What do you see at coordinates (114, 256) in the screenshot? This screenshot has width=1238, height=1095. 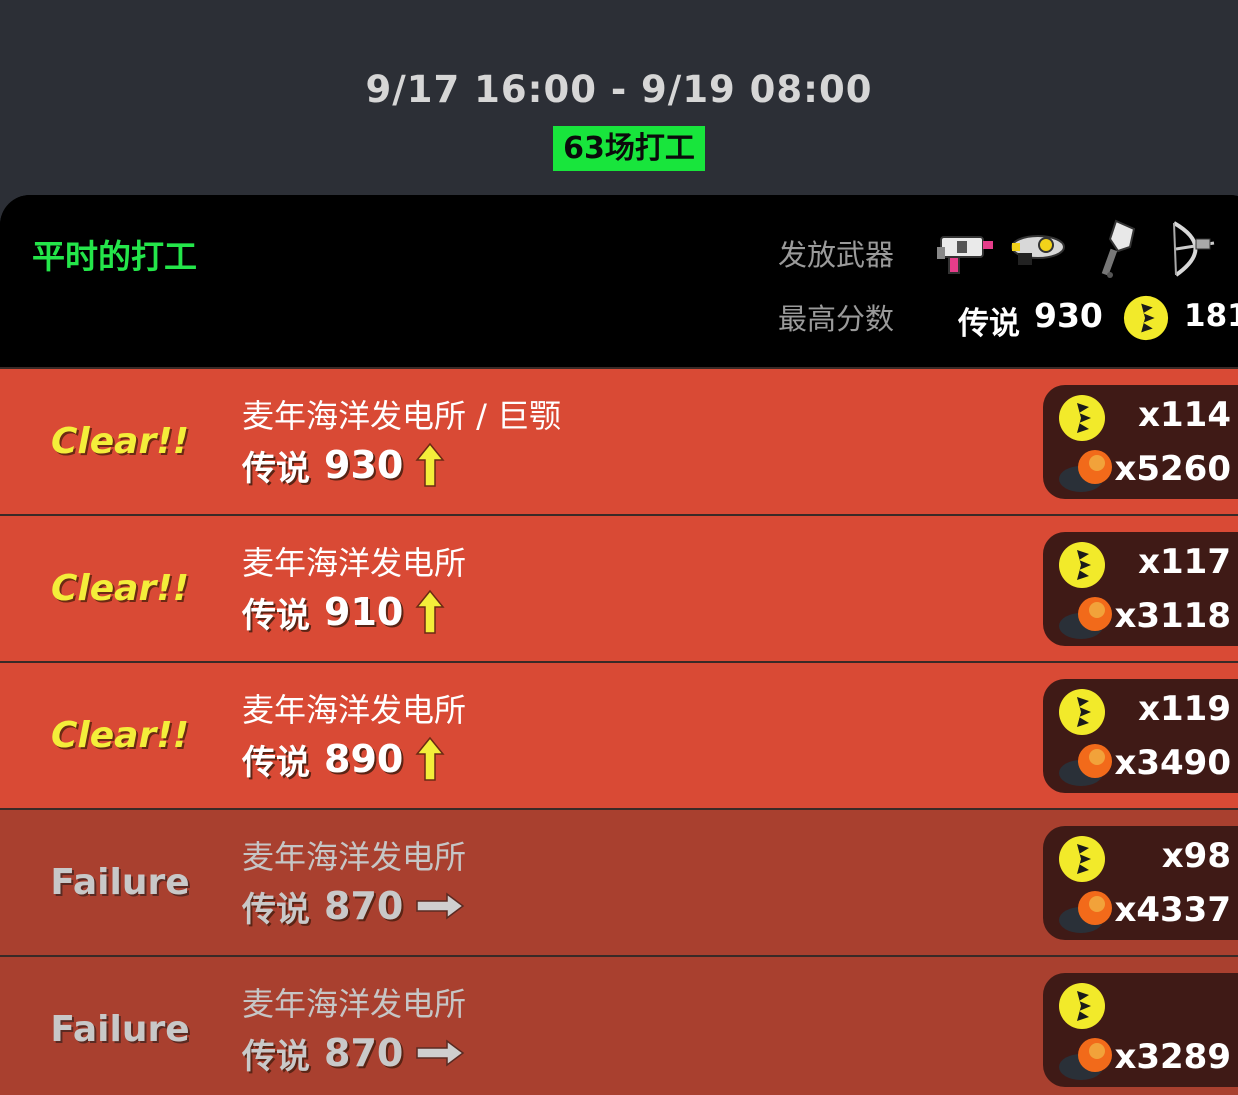 I see `mode-title: 平时的打工` at bounding box center [114, 256].